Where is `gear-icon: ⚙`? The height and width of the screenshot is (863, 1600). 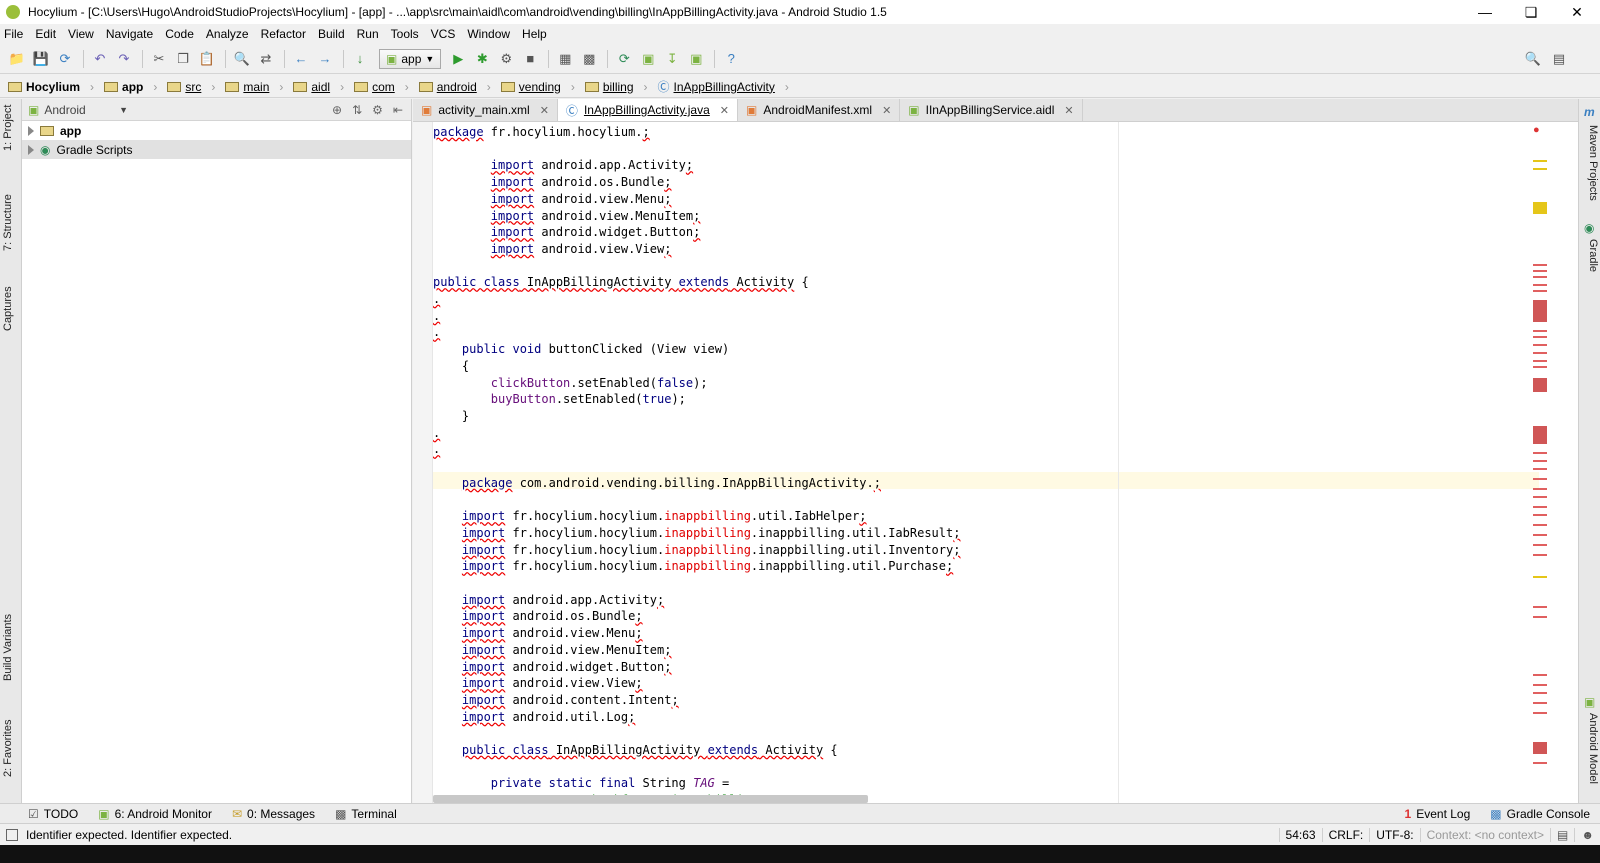 gear-icon: ⚙ is located at coordinates (377, 110).